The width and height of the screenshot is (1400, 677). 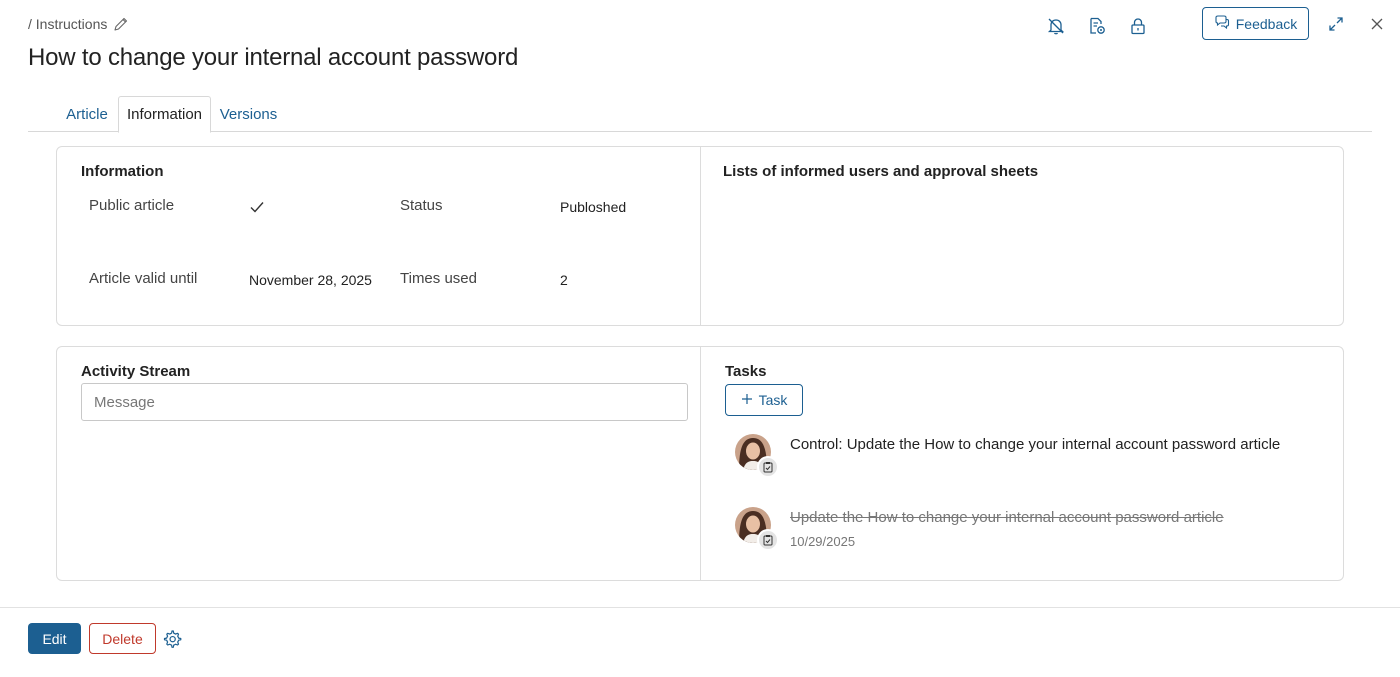 What do you see at coordinates (164, 114) in the screenshot?
I see `tab-information: Information` at bounding box center [164, 114].